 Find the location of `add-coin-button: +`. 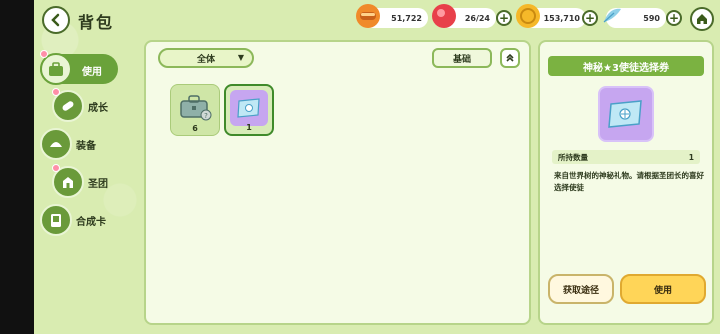

add-coin-button: + is located at coordinates (590, 18).